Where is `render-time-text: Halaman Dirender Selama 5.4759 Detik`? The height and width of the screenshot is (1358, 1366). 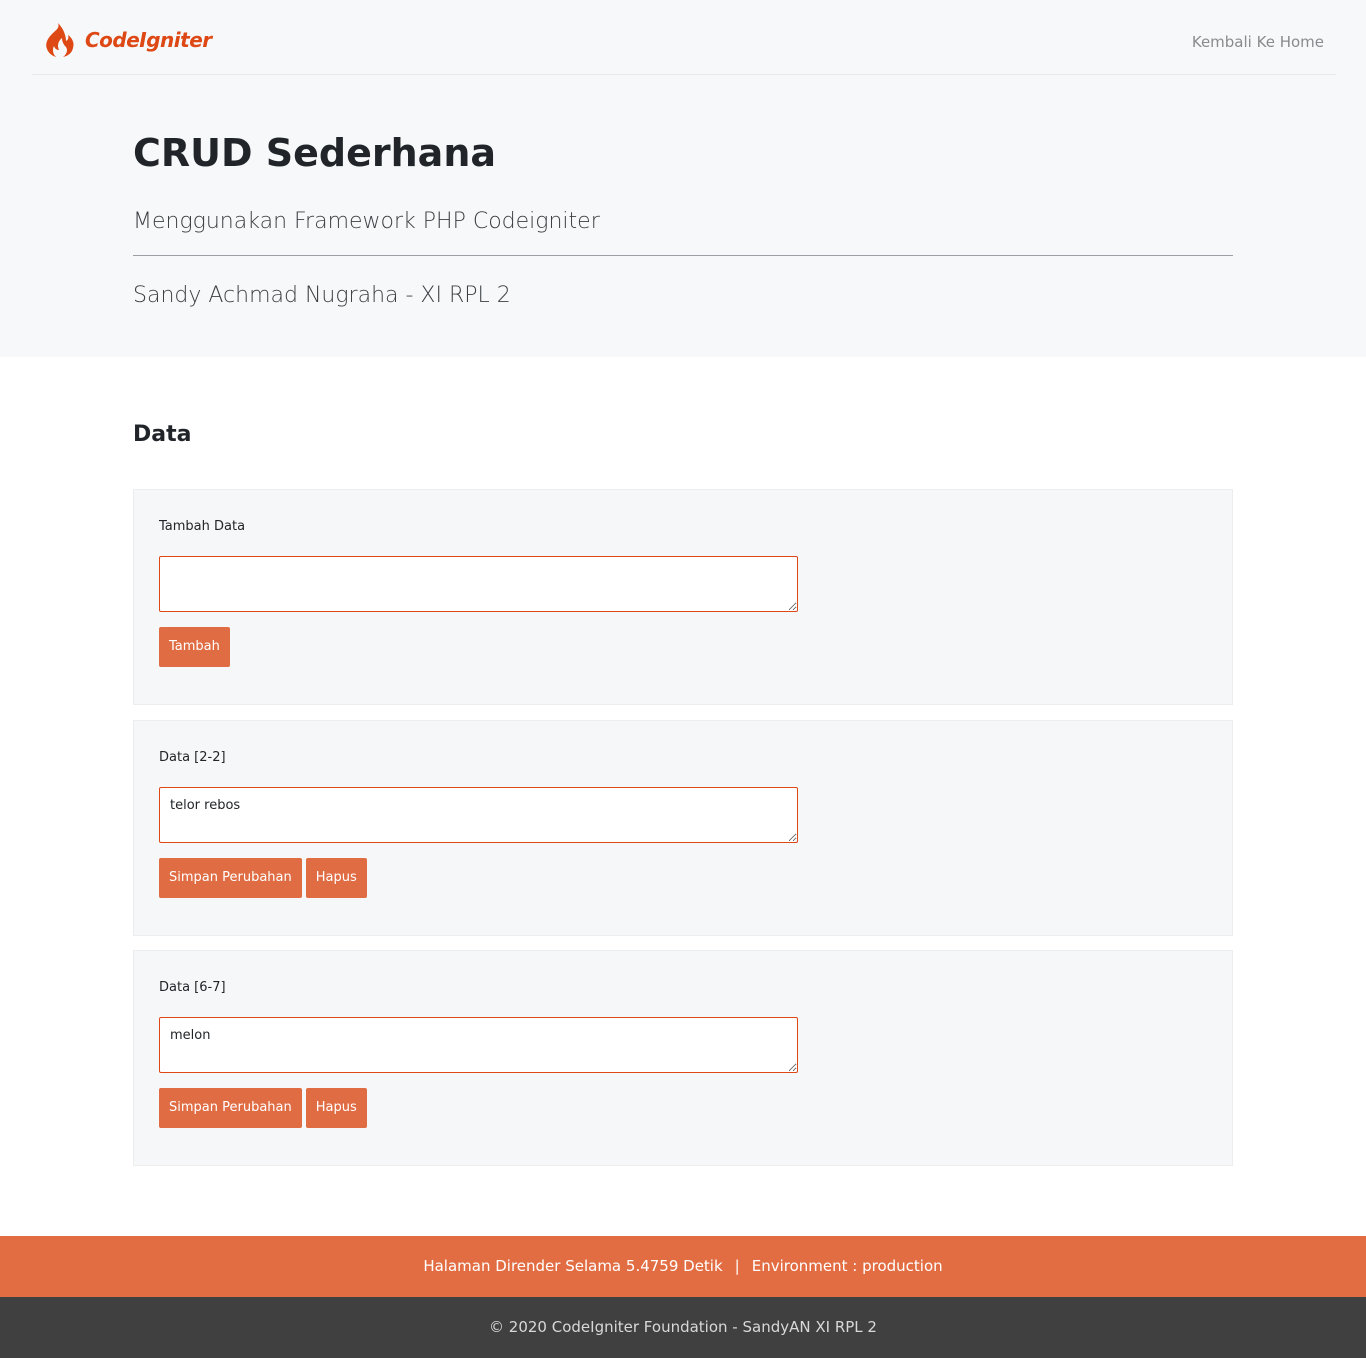
render-time-text: Halaman Dirender Selama 5.4759 Detik is located at coordinates (573, 1266).